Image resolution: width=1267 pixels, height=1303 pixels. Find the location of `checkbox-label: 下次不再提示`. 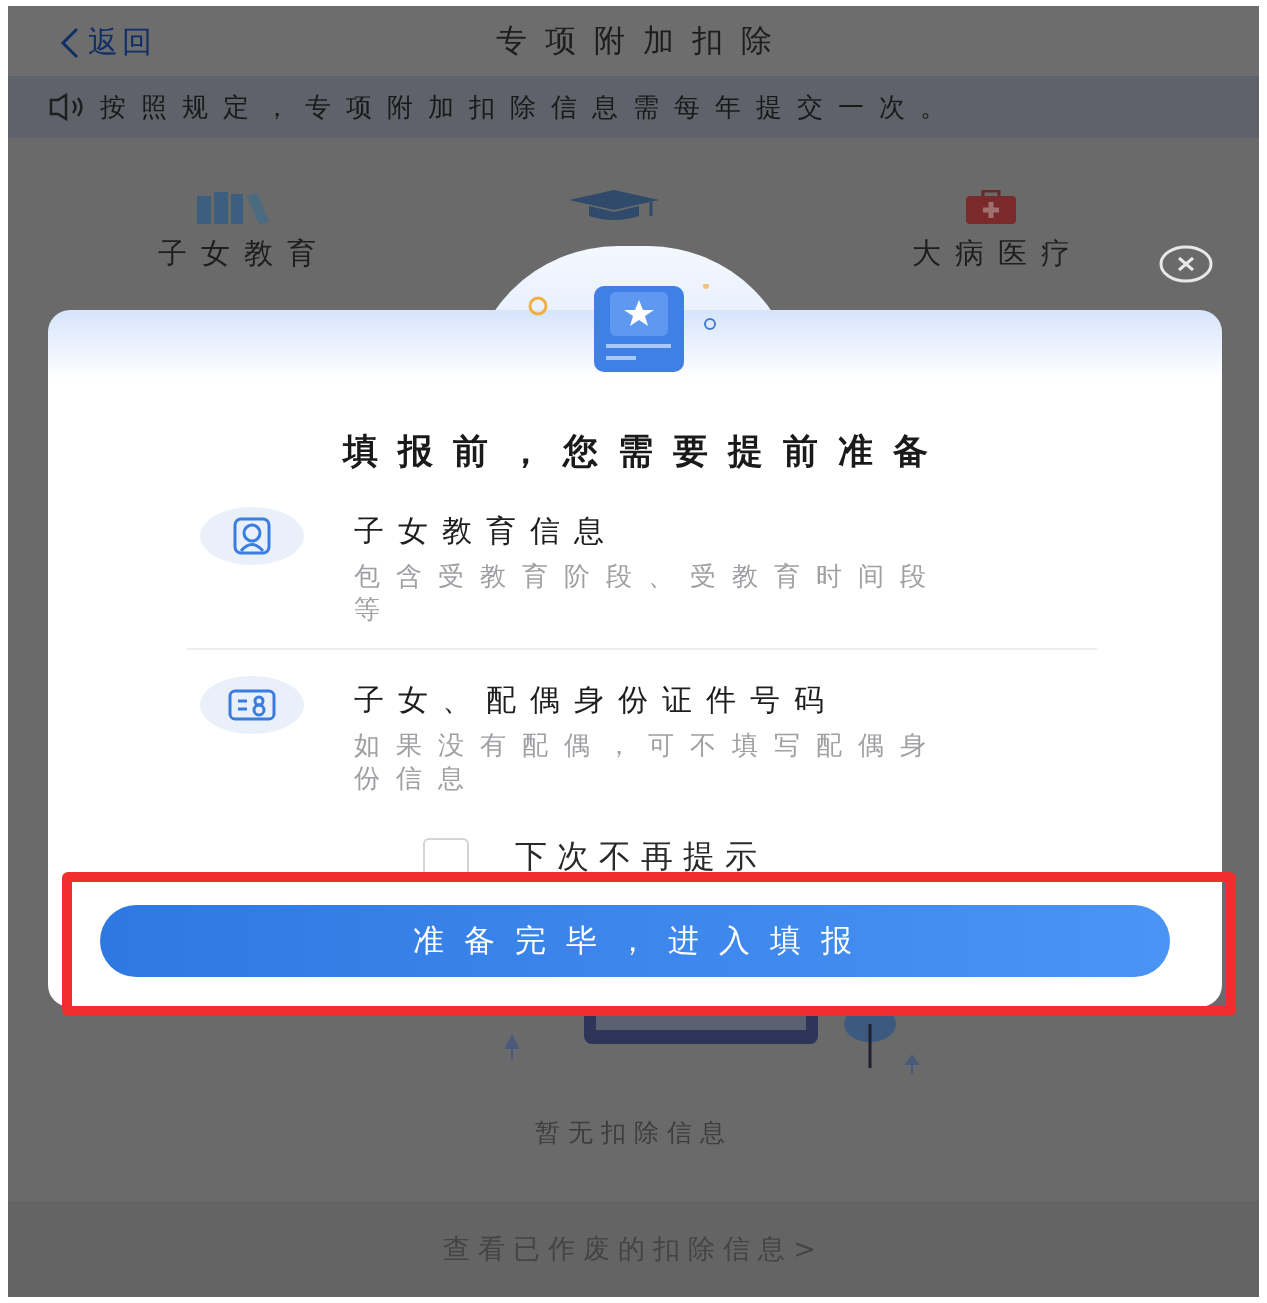

checkbox-label: 下次不再提示 is located at coordinates (641, 857).